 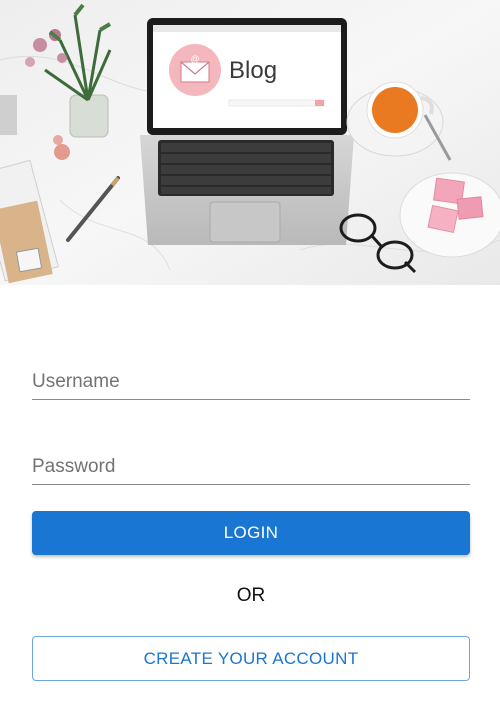 I want to click on password-input, so click(x=251, y=467).